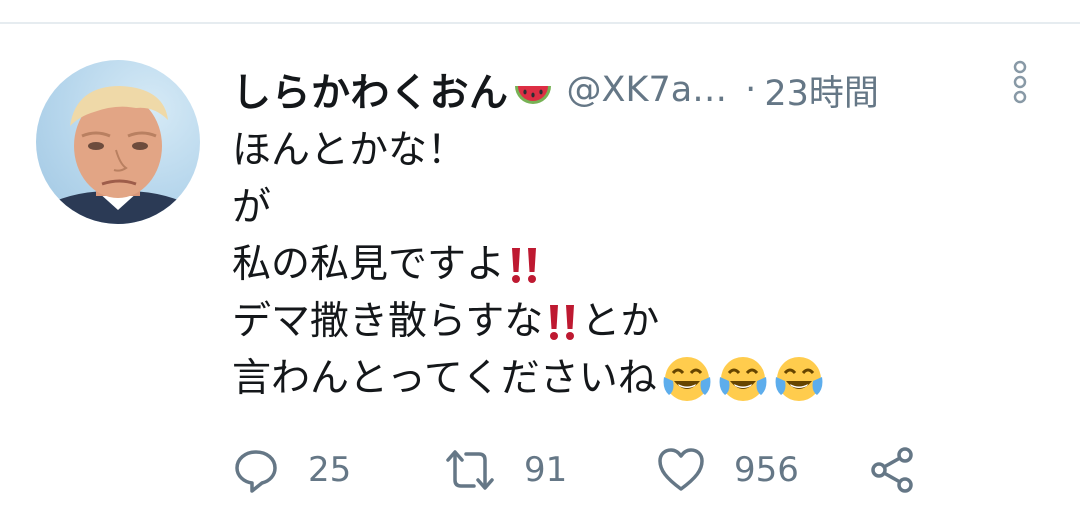  I want to click on reply-count: 25, so click(330, 470).